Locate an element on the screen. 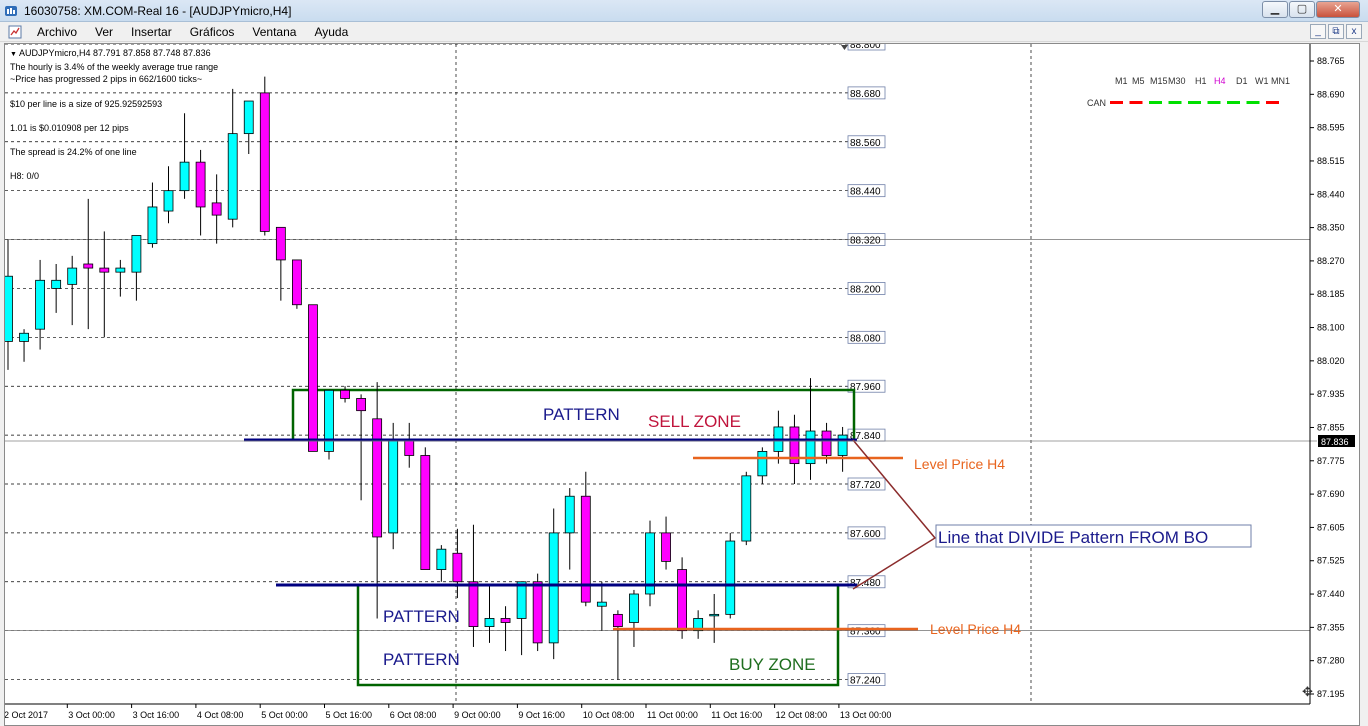 The width and height of the screenshot is (1368, 726). maximize-button: ▢ is located at coordinates (1302, 9).